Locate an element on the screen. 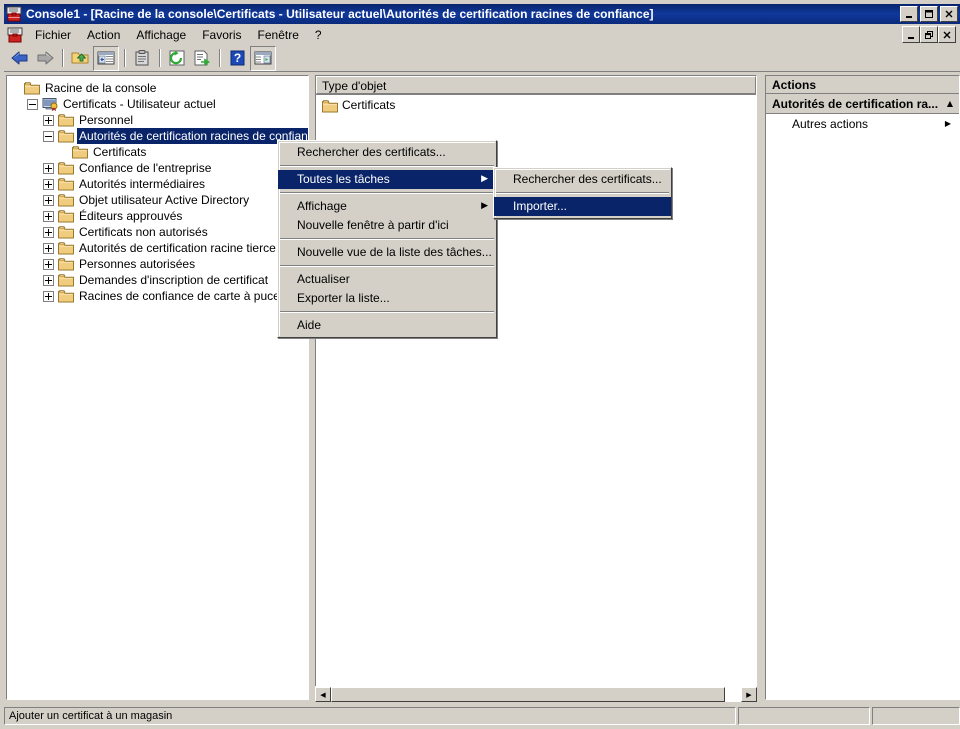 The height and width of the screenshot is (729, 960). tree-node: Certificats is located at coordinates (159, 152).